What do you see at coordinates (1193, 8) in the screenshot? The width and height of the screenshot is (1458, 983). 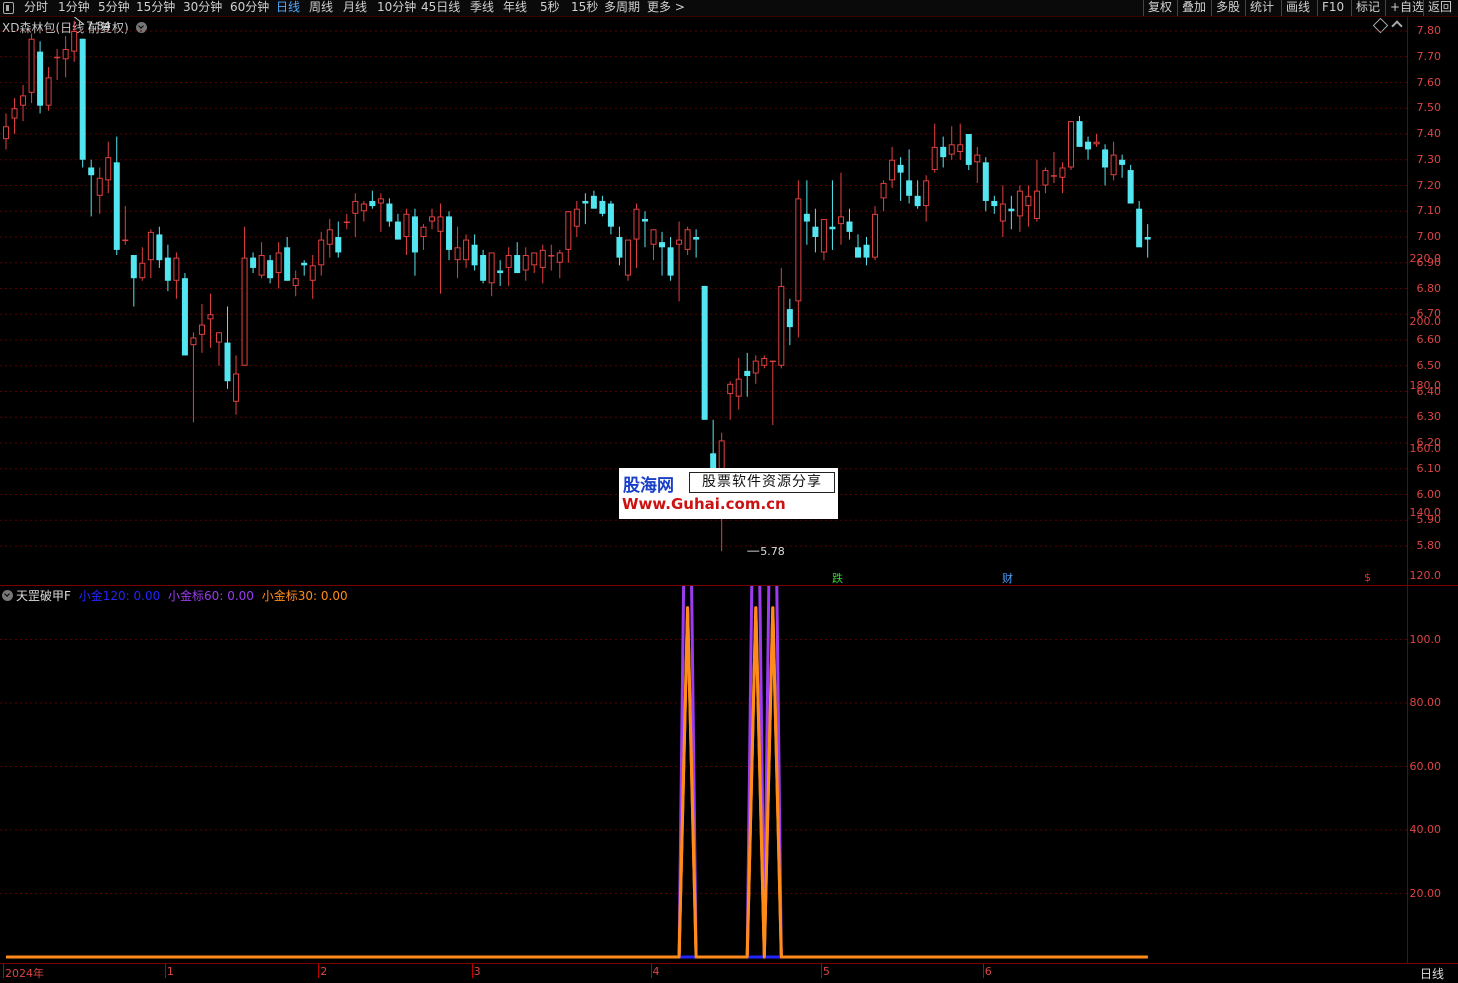 I see `toolbar-button-1: 叠加` at bounding box center [1193, 8].